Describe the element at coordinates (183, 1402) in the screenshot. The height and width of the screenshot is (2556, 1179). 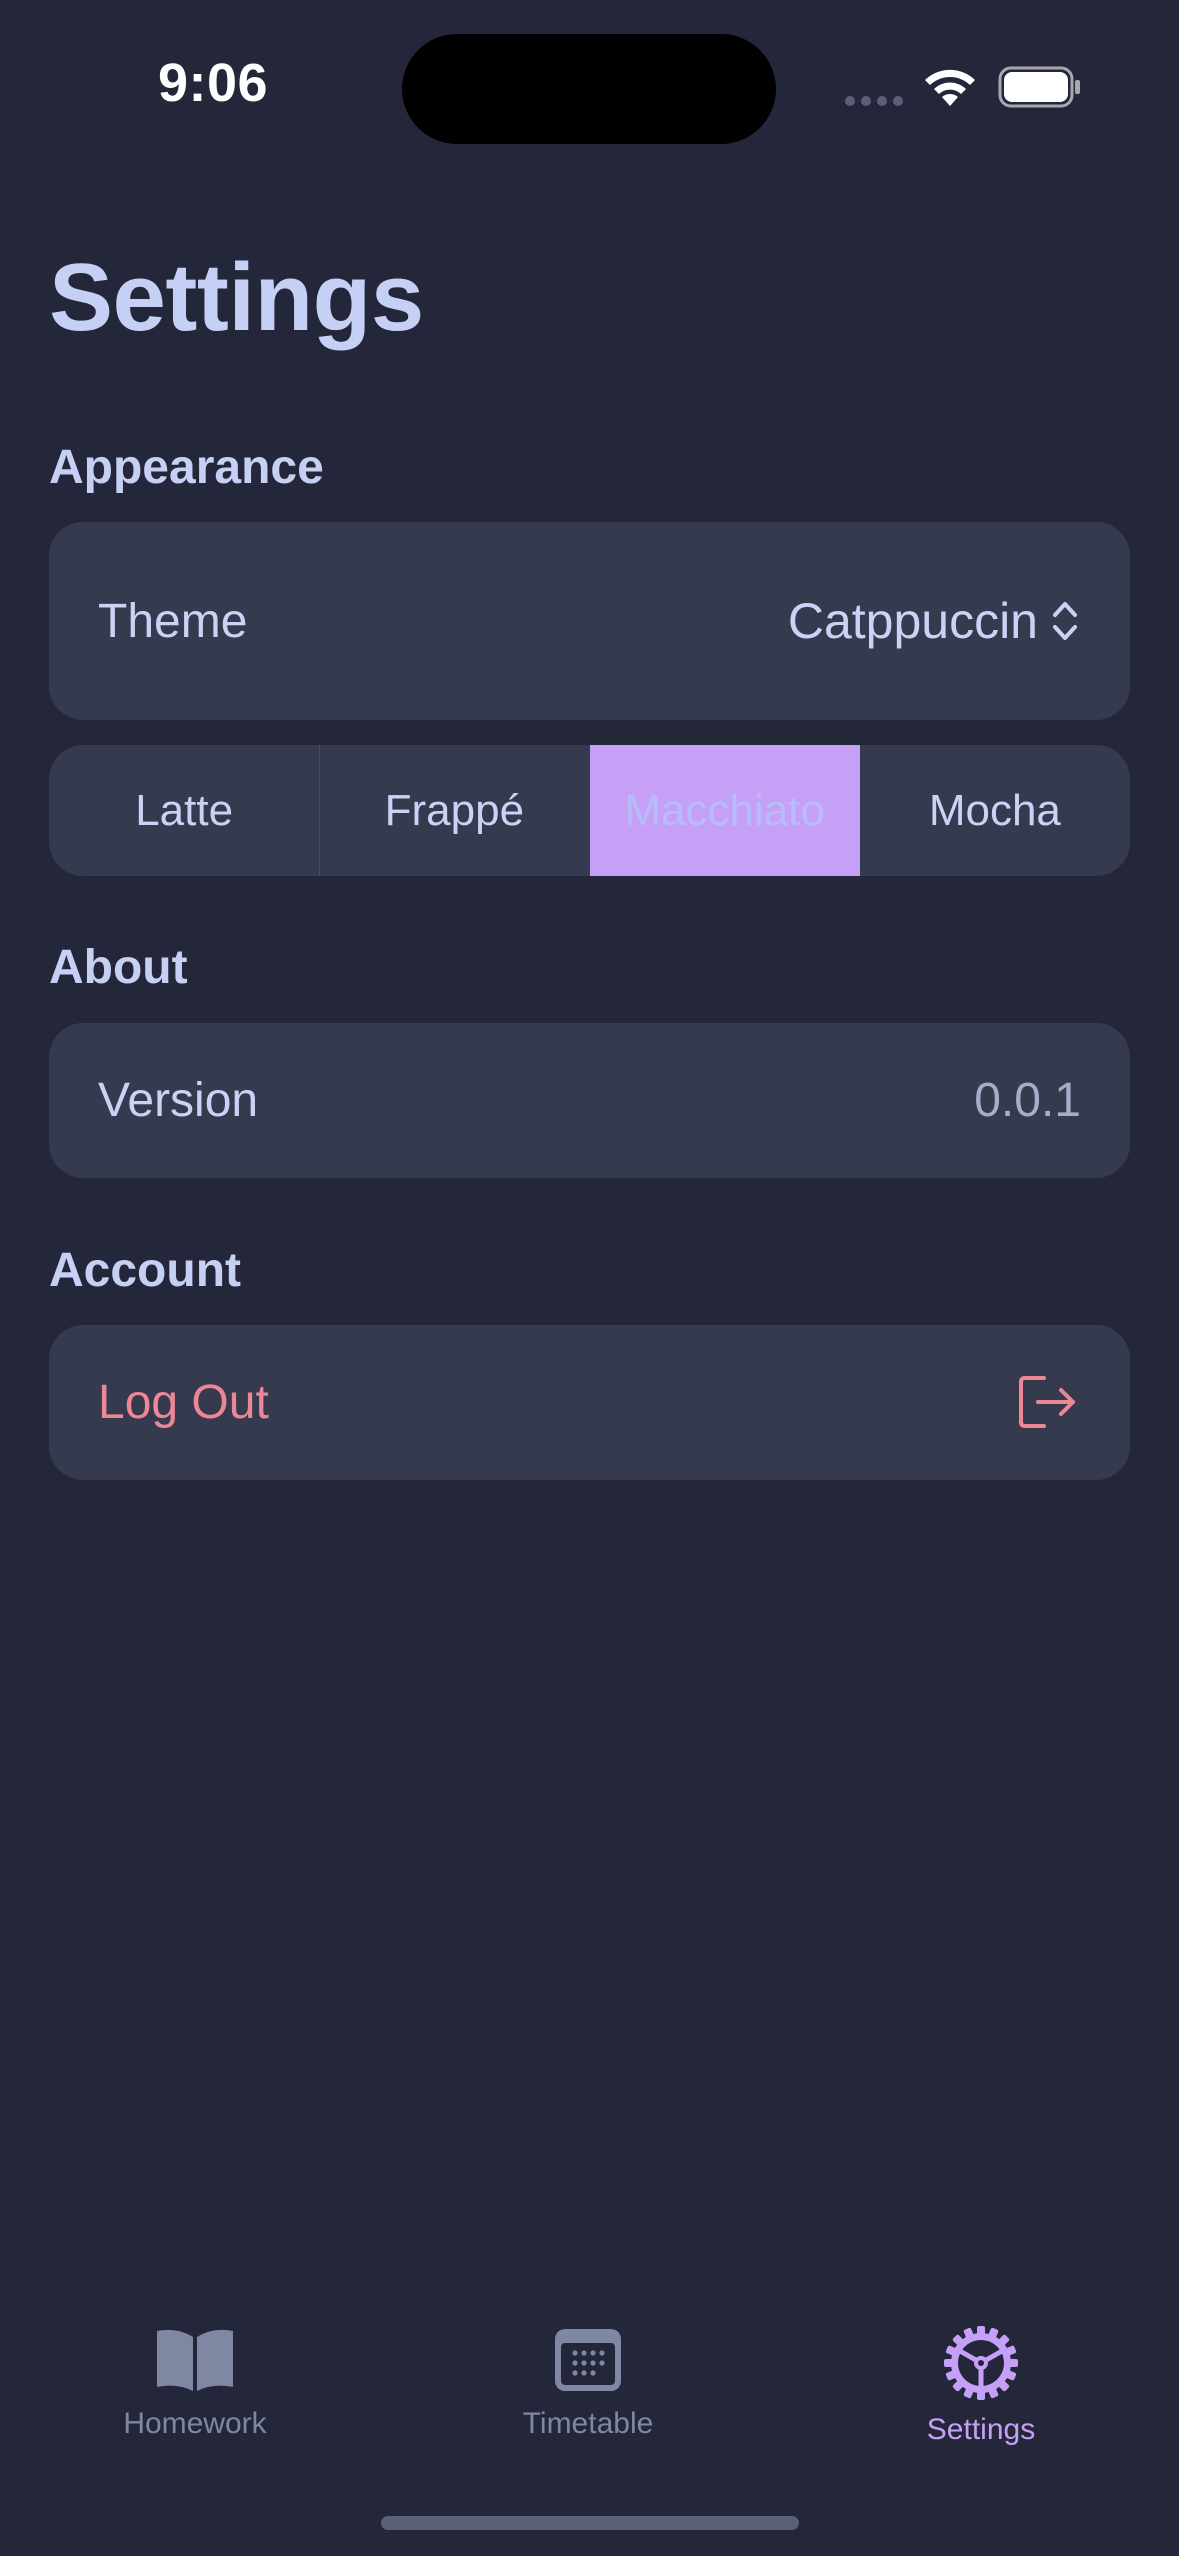
I see `logout-label: Log Out` at that location.